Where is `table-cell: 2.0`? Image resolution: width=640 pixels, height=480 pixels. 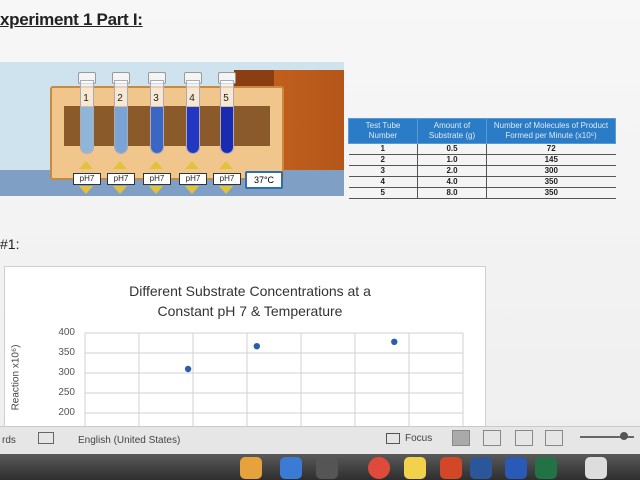
table-cell: 2.0 is located at coordinates (452, 171).